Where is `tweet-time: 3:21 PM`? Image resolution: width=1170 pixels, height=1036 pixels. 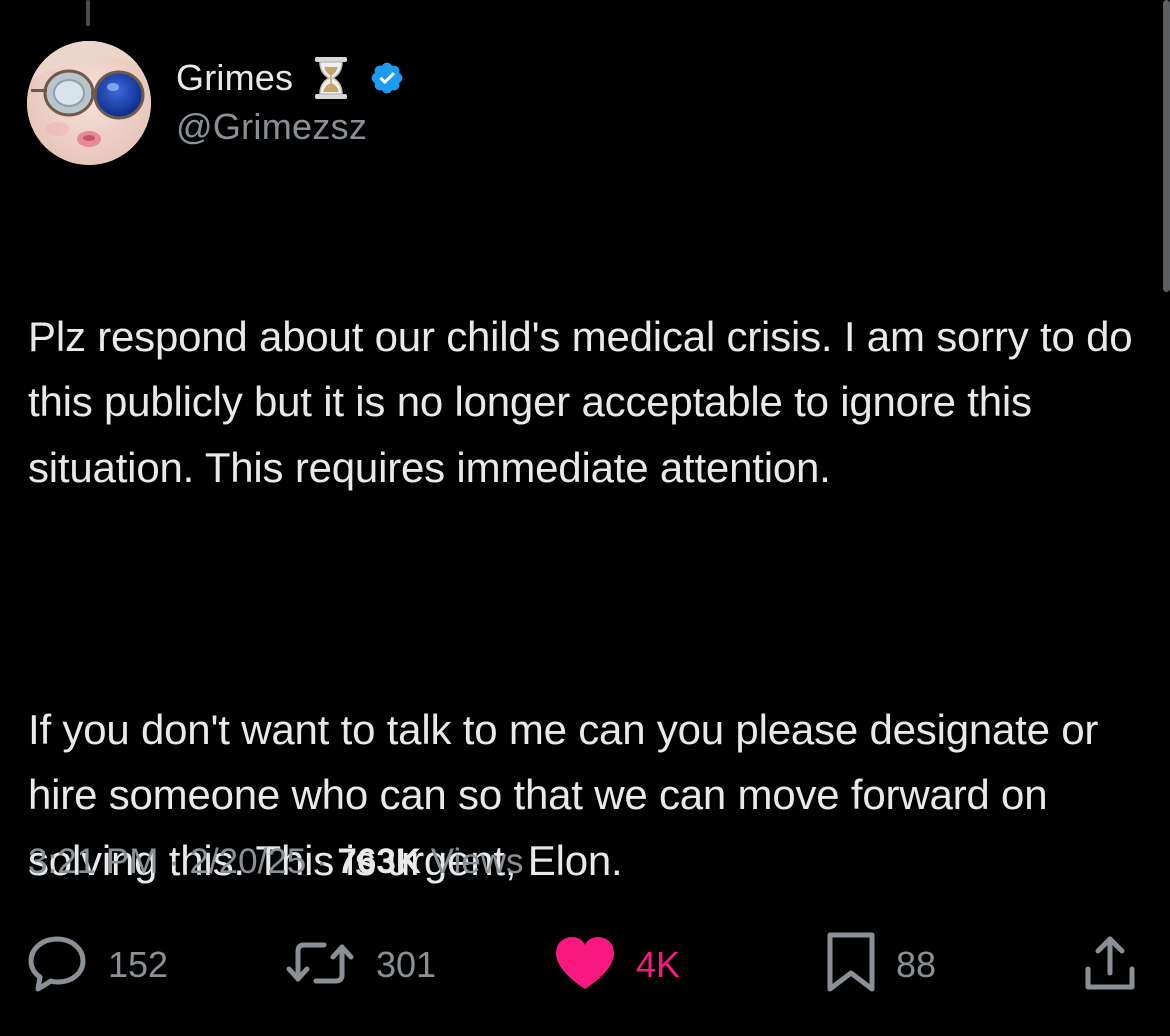
tweet-time: 3:21 PM is located at coordinates (93, 861).